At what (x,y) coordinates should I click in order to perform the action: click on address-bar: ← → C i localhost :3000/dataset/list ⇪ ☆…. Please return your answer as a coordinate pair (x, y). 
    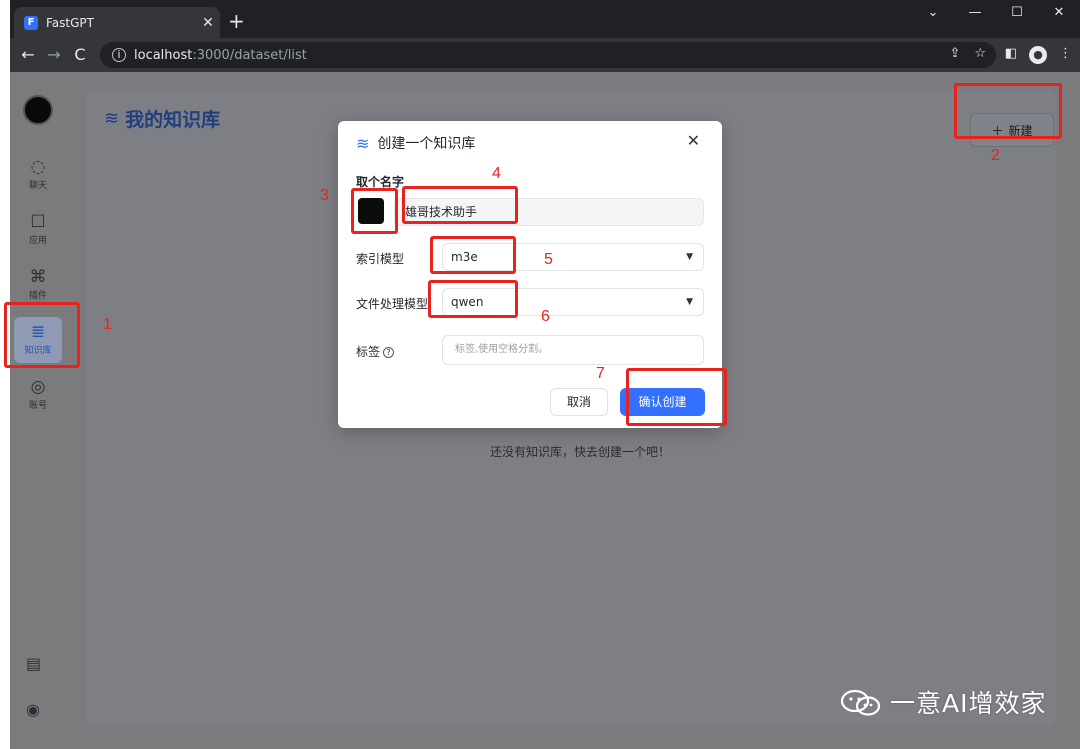
    Looking at the image, I should click on (545, 55).